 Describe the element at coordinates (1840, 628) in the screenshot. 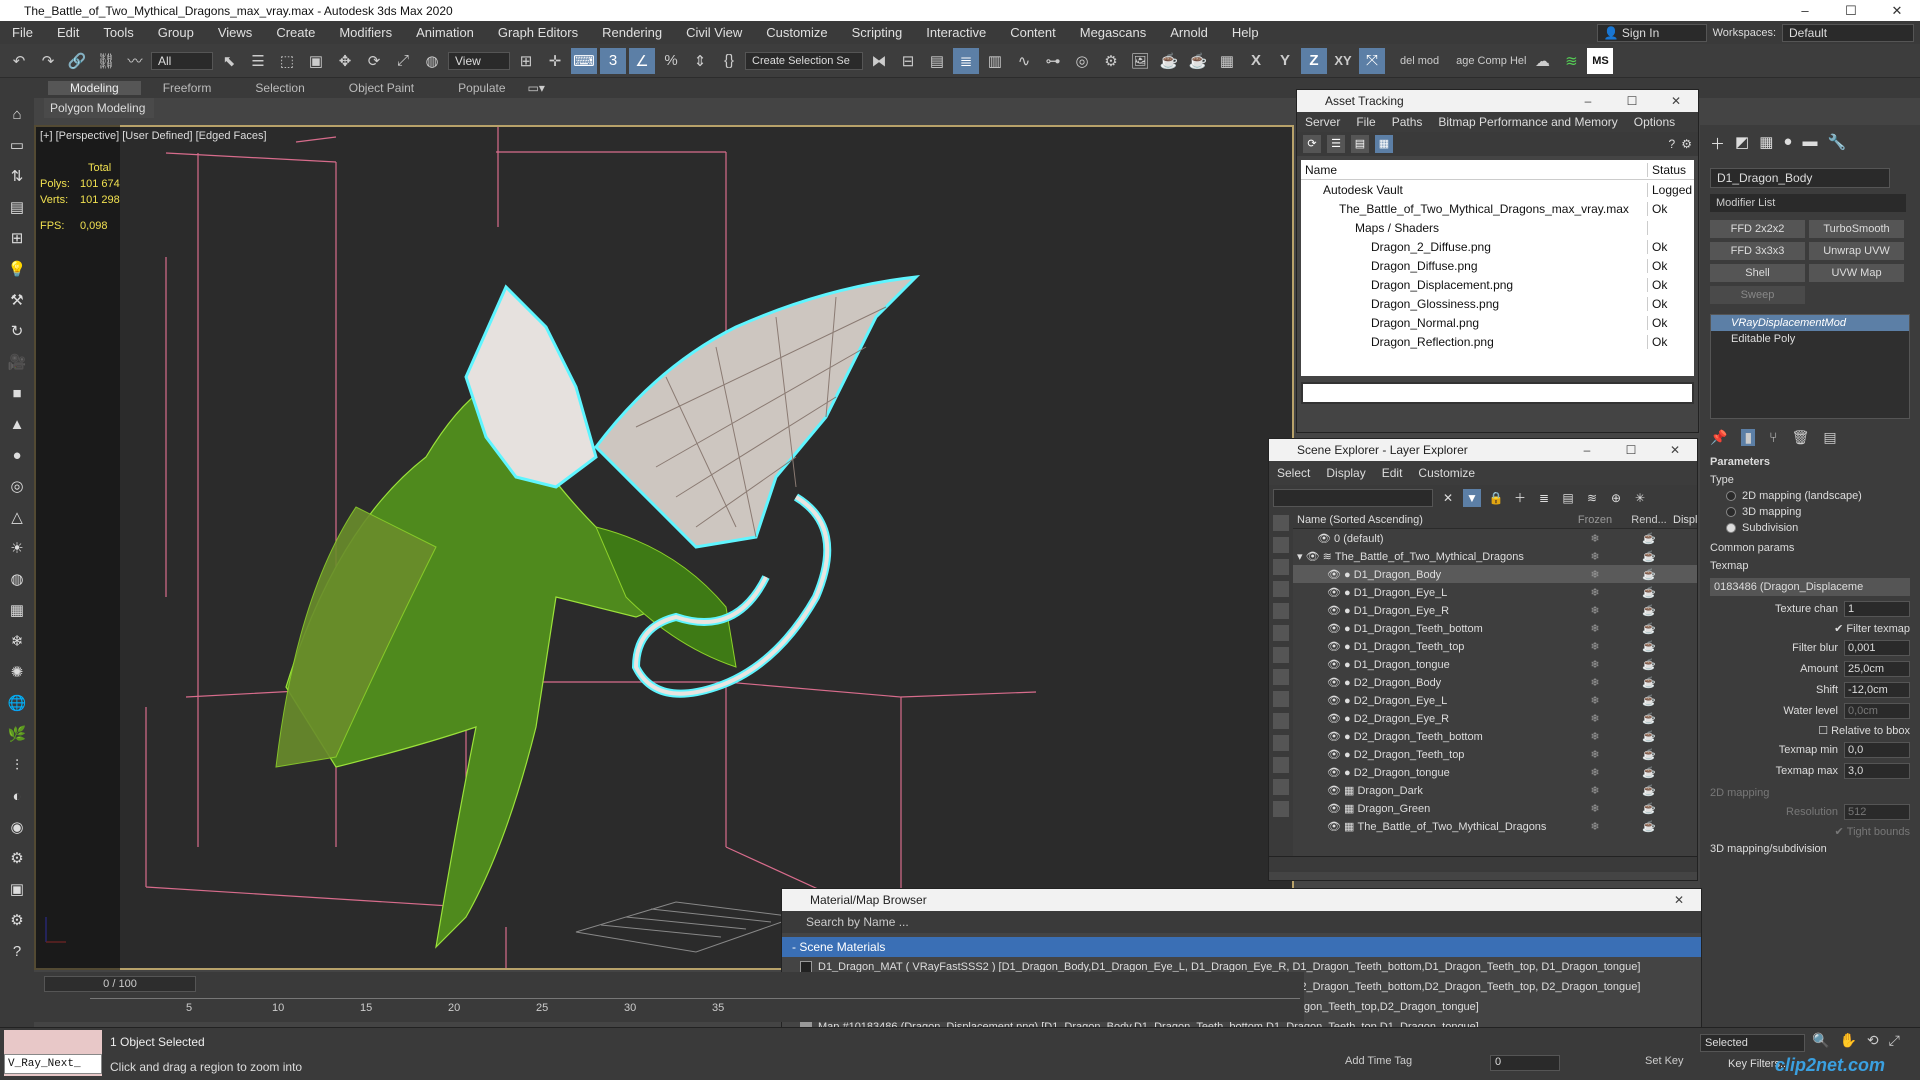

I see `filter-texmap-checkbox: ✔` at that location.